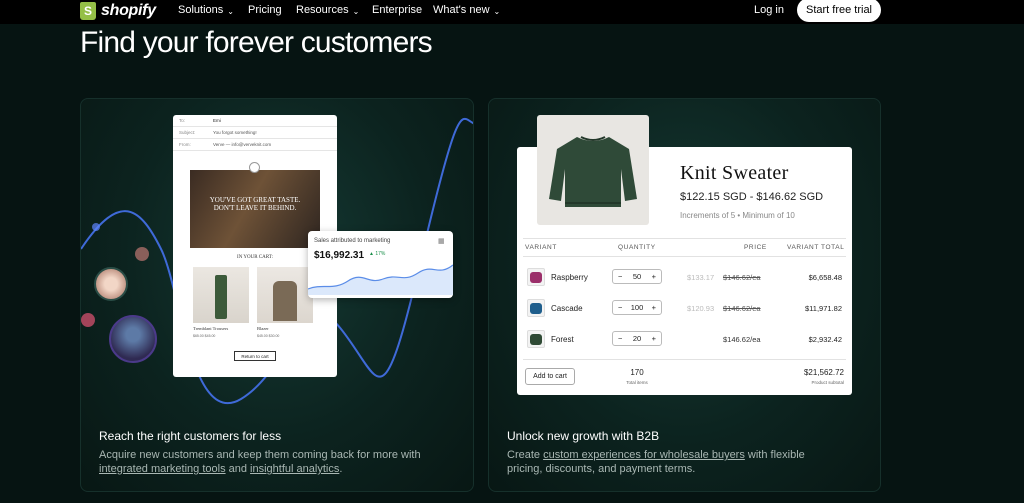 The image size is (1024, 503). I want to click on sweater-image, so click(593, 170).